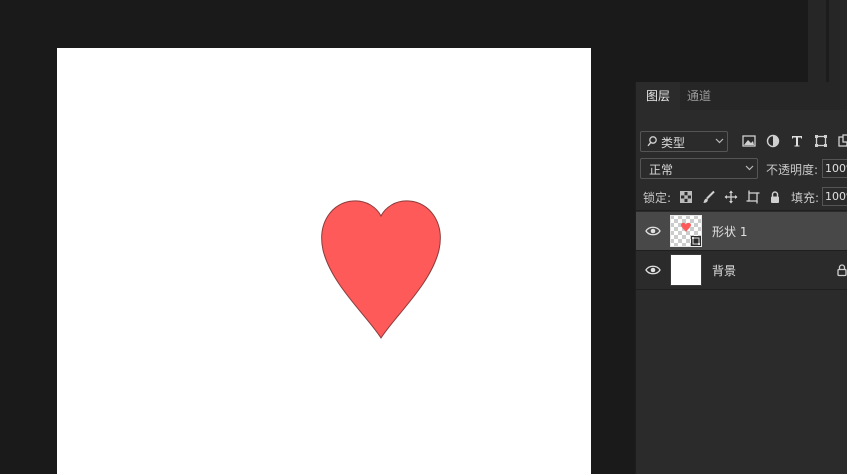  Describe the element at coordinates (792, 170) in the screenshot. I see `opacity-label: 不透明度:` at that location.